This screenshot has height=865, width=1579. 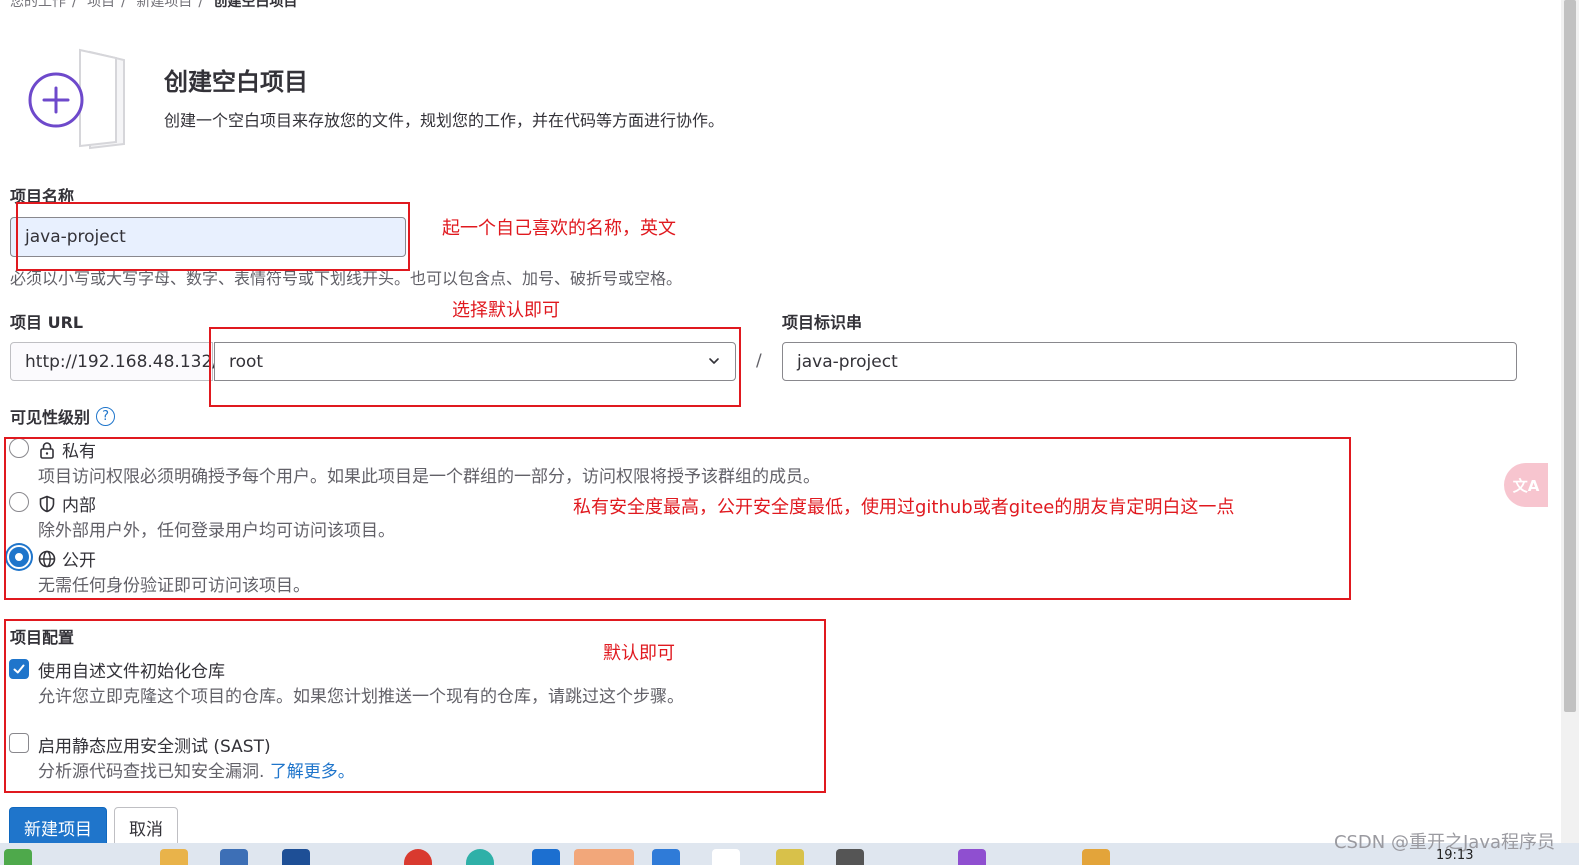 What do you see at coordinates (415, 706) in the screenshot?
I see `annotation-box-config` at bounding box center [415, 706].